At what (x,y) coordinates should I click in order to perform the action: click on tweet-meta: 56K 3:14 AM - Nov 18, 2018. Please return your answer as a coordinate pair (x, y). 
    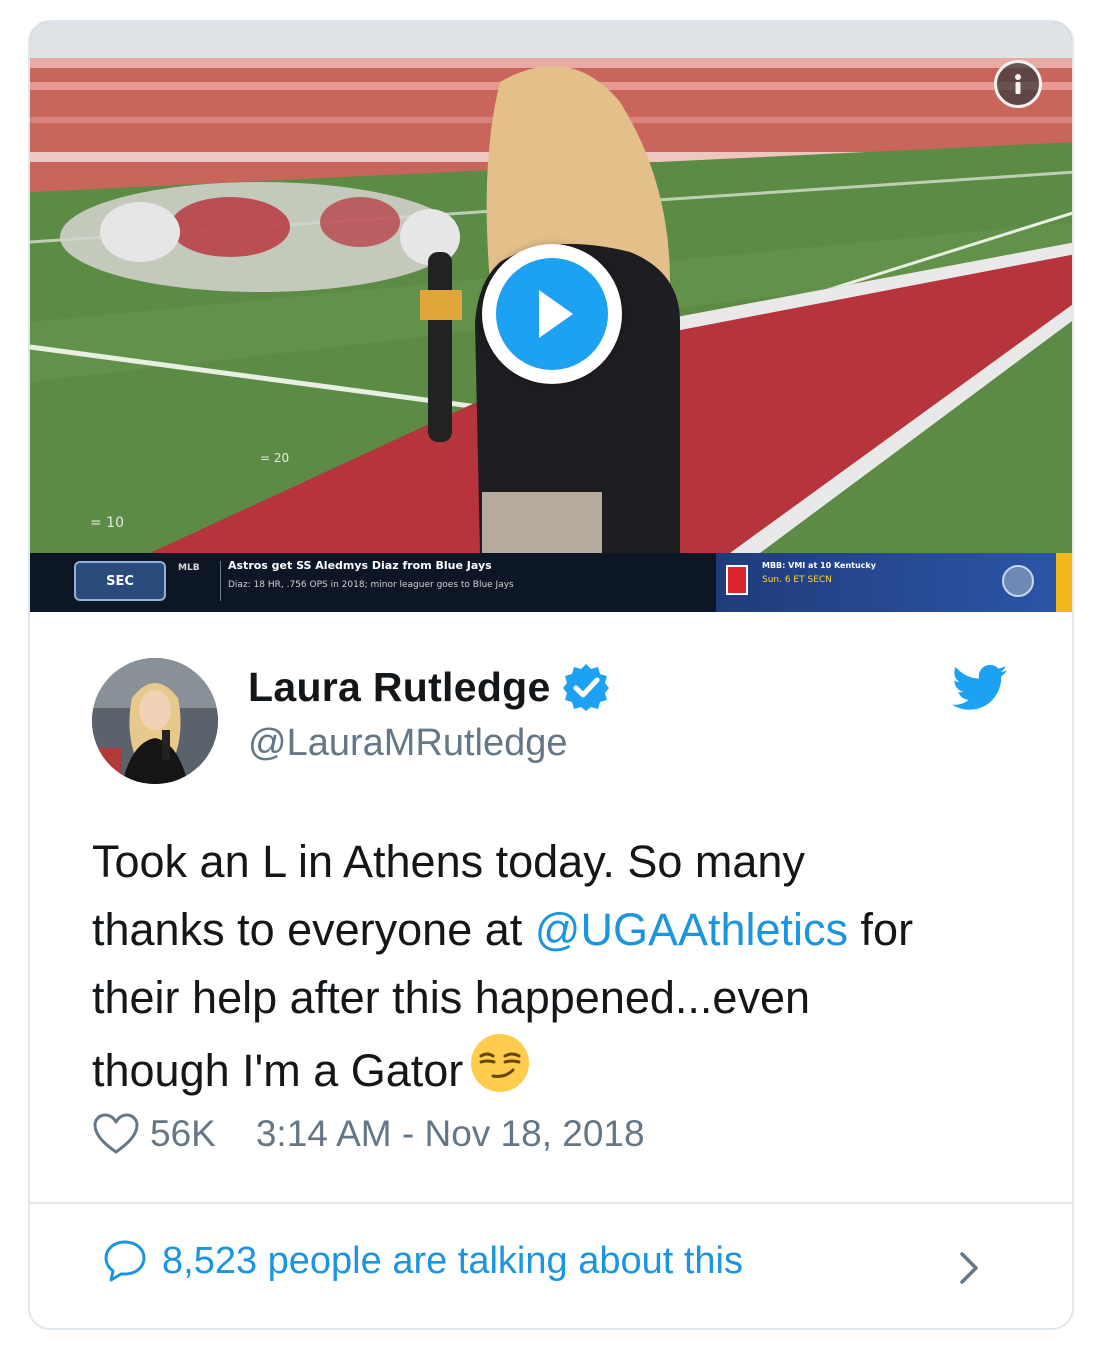
    Looking at the image, I should click on (368, 1134).